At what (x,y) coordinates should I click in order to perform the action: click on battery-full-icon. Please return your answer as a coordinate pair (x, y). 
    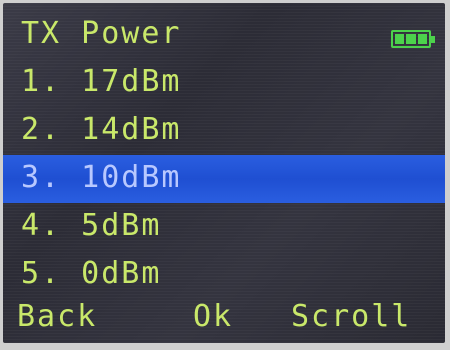
    Looking at the image, I should click on (413, 39).